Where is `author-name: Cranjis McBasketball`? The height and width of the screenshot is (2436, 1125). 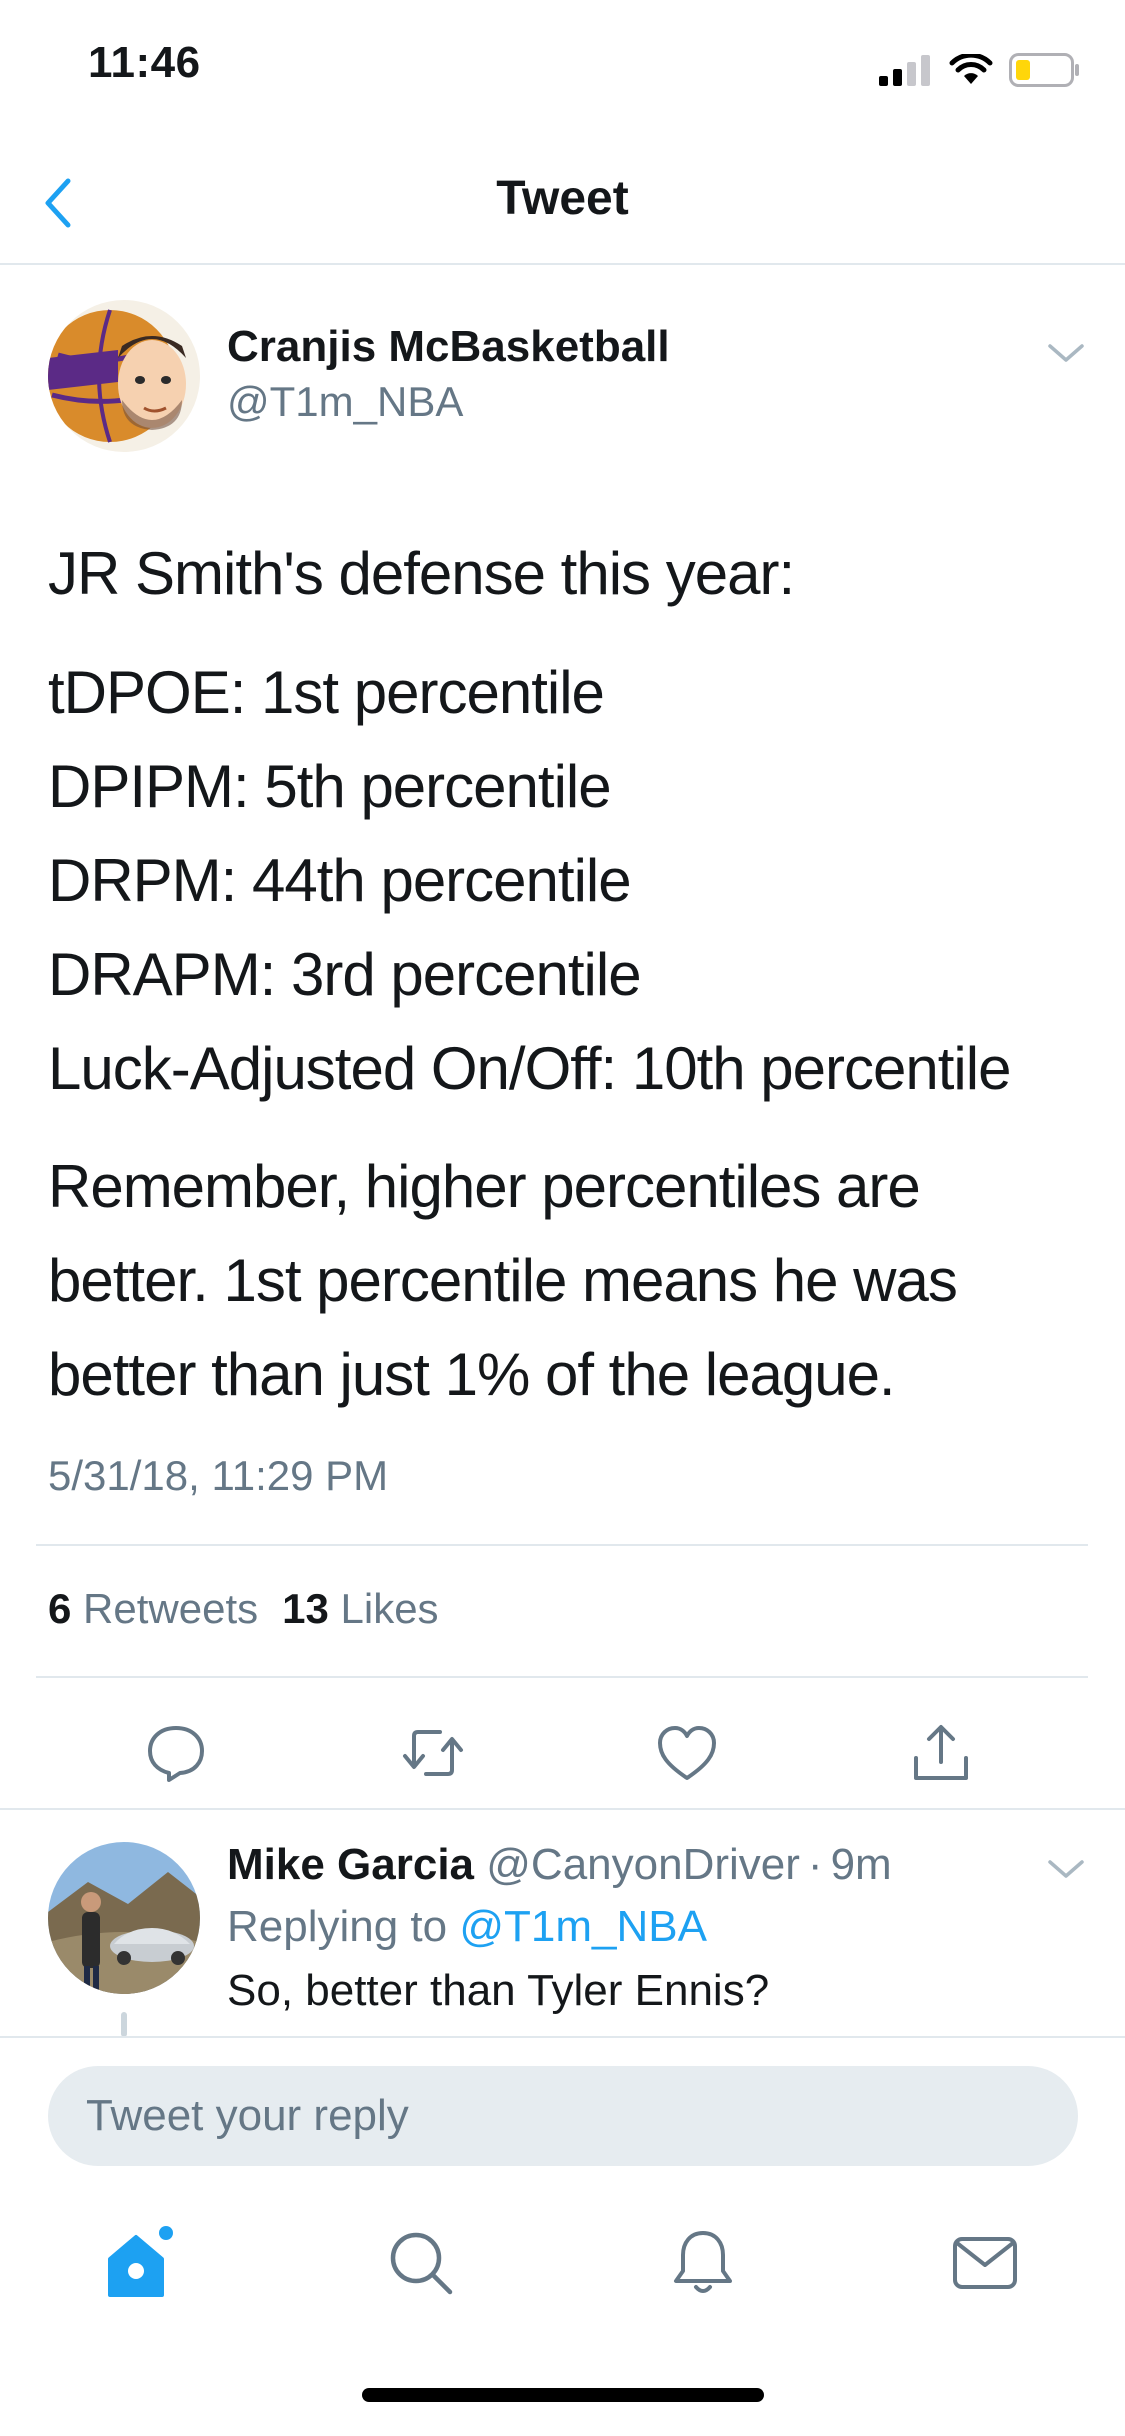
author-name: Cranjis McBasketball is located at coordinates (448, 347).